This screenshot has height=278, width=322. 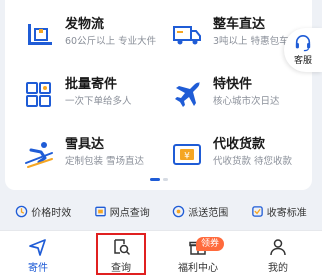 What do you see at coordinates (278, 246) in the screenshot?
I see `user-icon` at bounding box center [278, 246].